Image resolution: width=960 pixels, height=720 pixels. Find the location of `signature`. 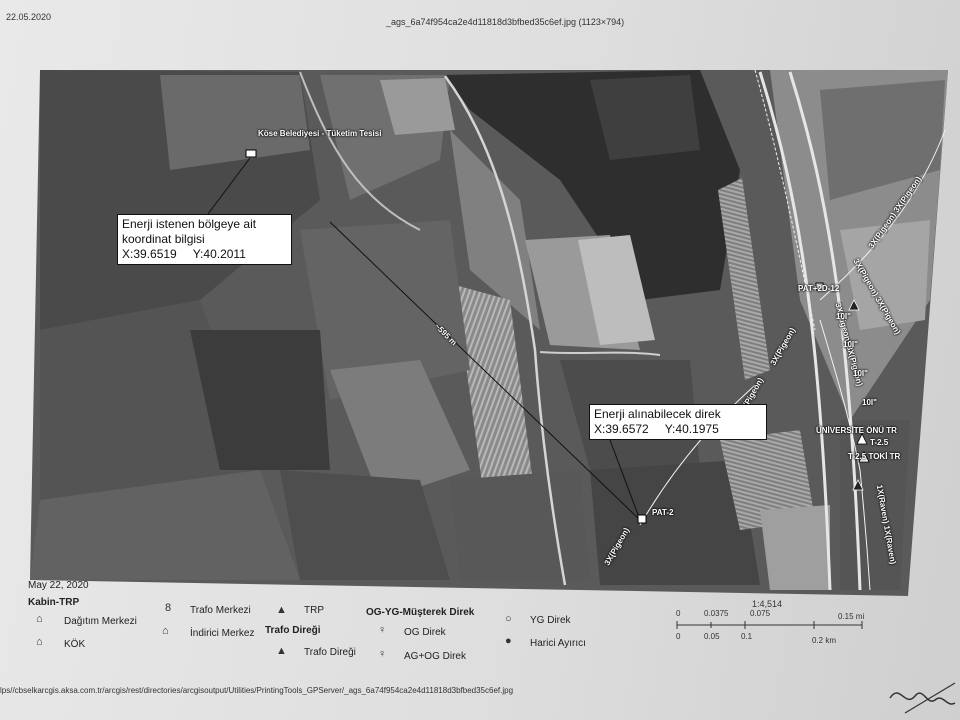

signature is located at coordinates (922, 698).